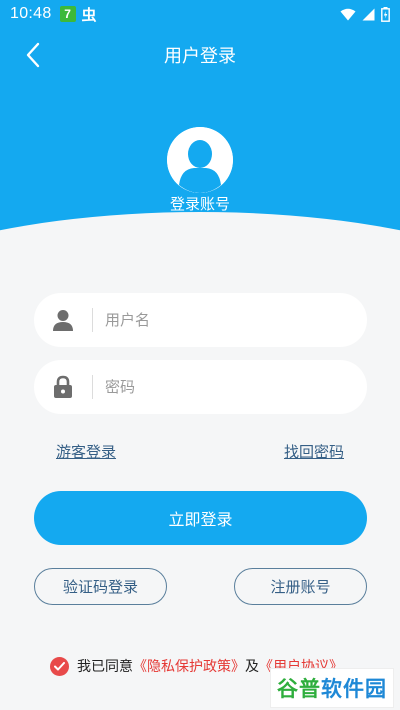  What do you see at coordinates (354, 689) in the screenshot?
I see `watermark-part2: 软件园` at bounding box center [354, 689].